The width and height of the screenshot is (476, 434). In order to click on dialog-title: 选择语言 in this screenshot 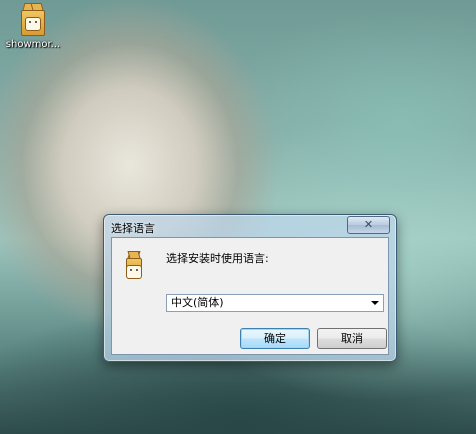, I will do `click(133, 228)`.